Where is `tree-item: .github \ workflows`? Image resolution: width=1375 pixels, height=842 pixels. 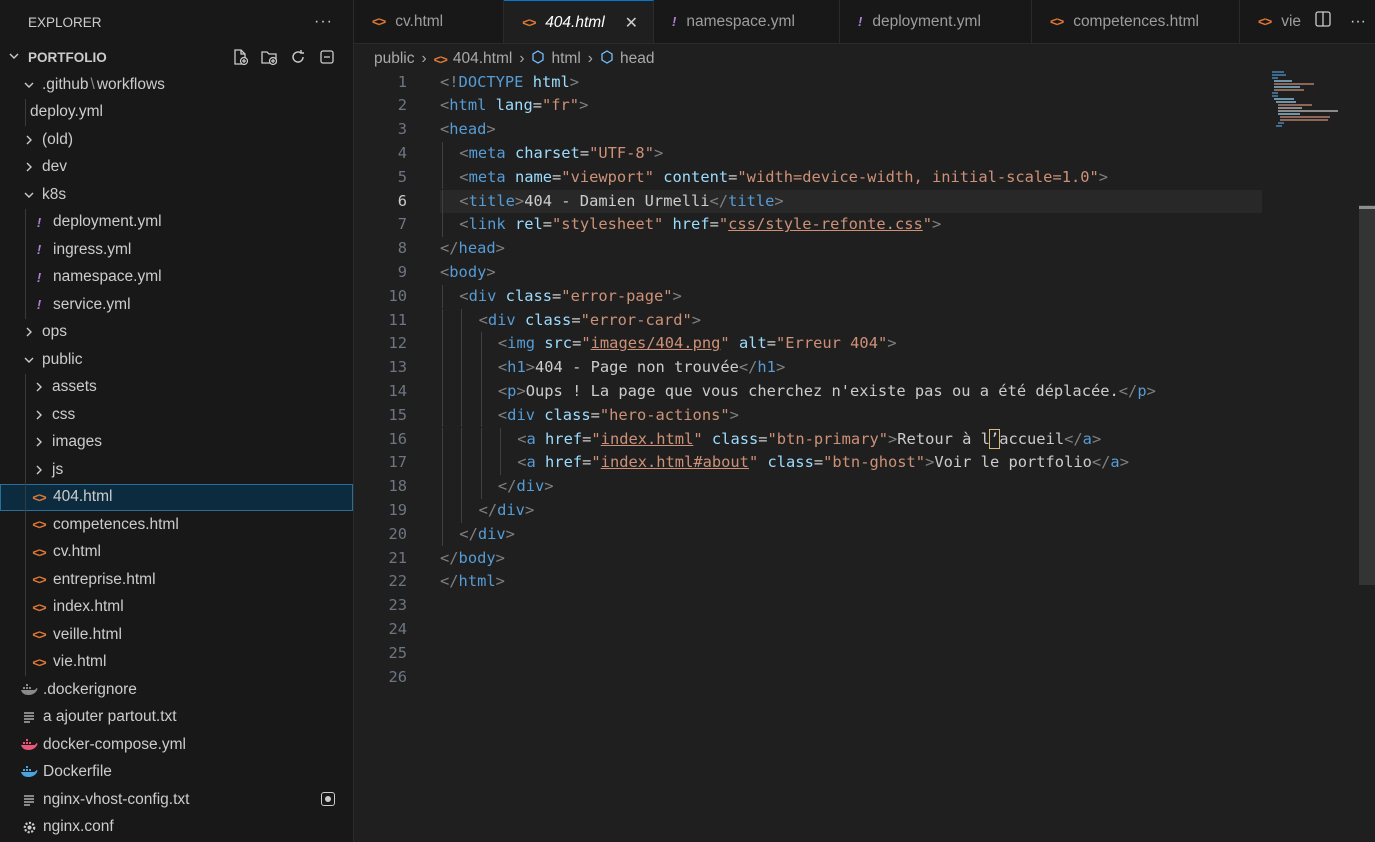
tree-item: .github \ workflows is located at coordinates (176, 85).